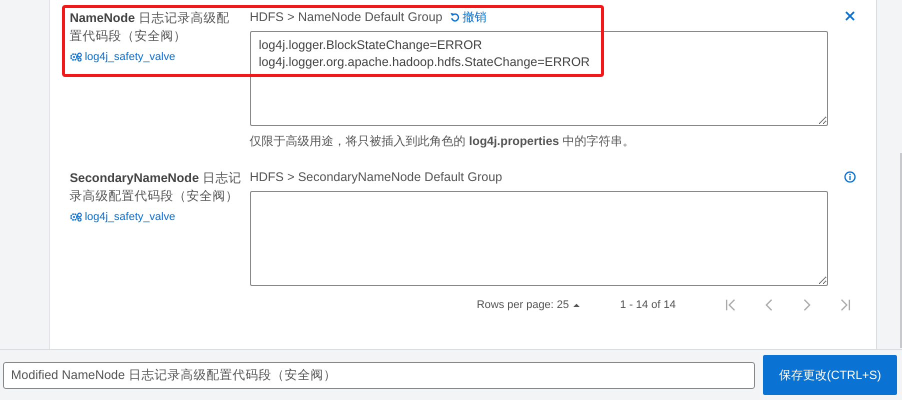 This screenshot has width=902, height=400. What do you see at coordinates (150, 27) in the screenshot?
I see `property-label: NameNode 日志记录高级配置代码段（安全阀）` at bounding box center [150, 27].